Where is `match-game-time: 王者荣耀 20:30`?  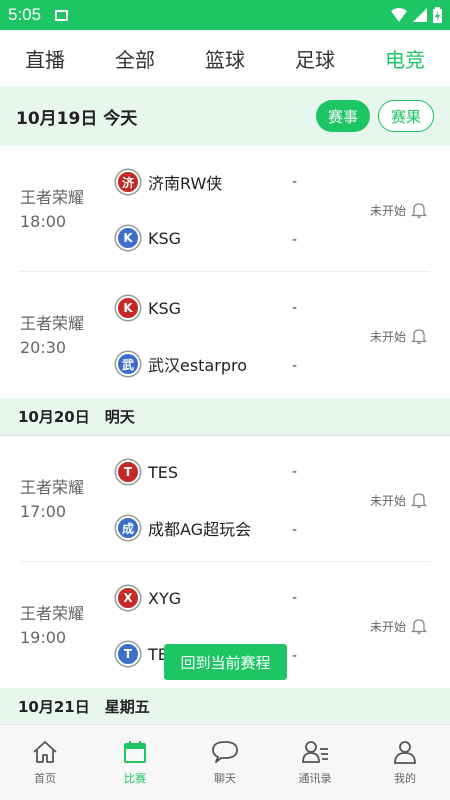
match-game-time: 王者荣耀 20:30 is located at coordinates (52, 336).